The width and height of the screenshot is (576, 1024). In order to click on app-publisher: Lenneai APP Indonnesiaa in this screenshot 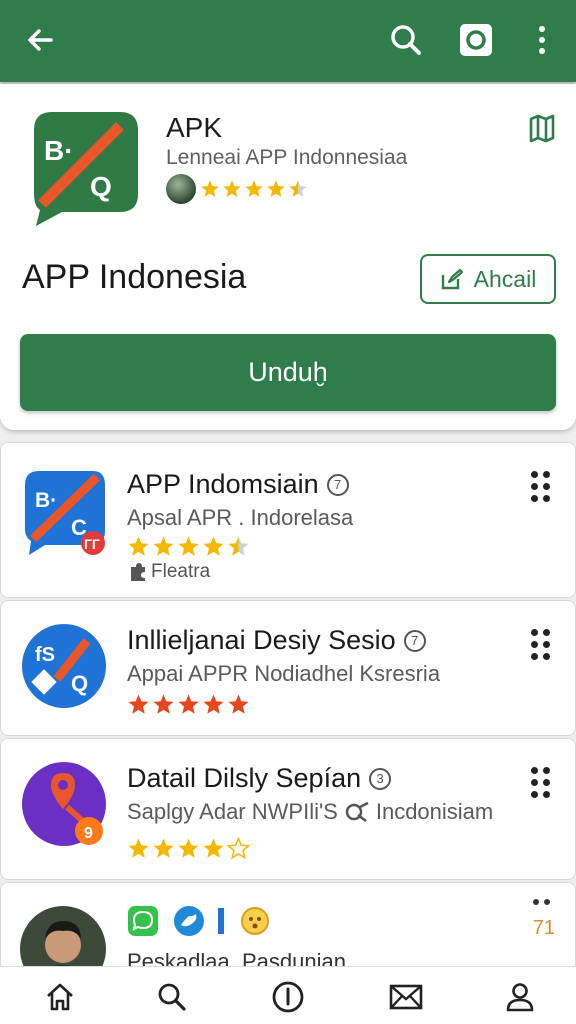, I will do `click(287, 157)`.